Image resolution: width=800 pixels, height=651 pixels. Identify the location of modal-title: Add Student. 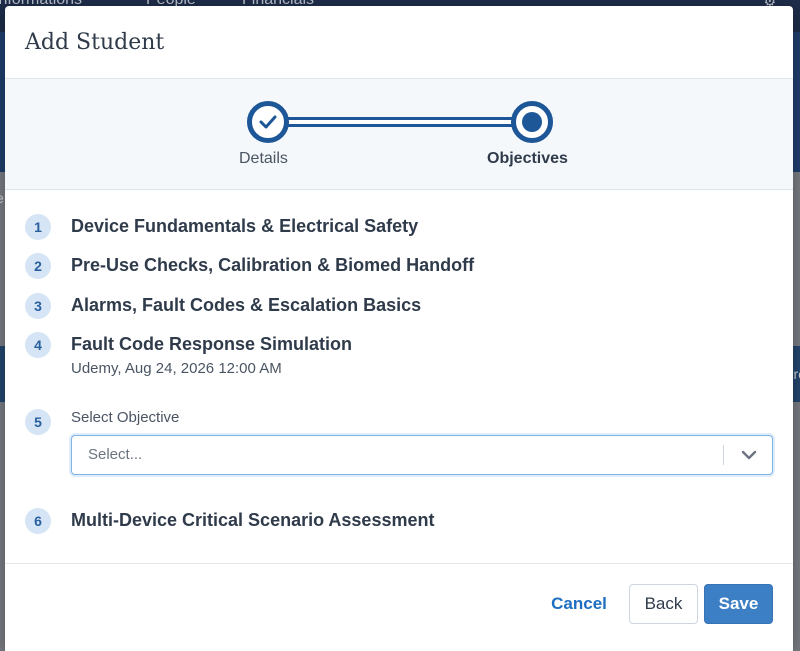
(95, 42).